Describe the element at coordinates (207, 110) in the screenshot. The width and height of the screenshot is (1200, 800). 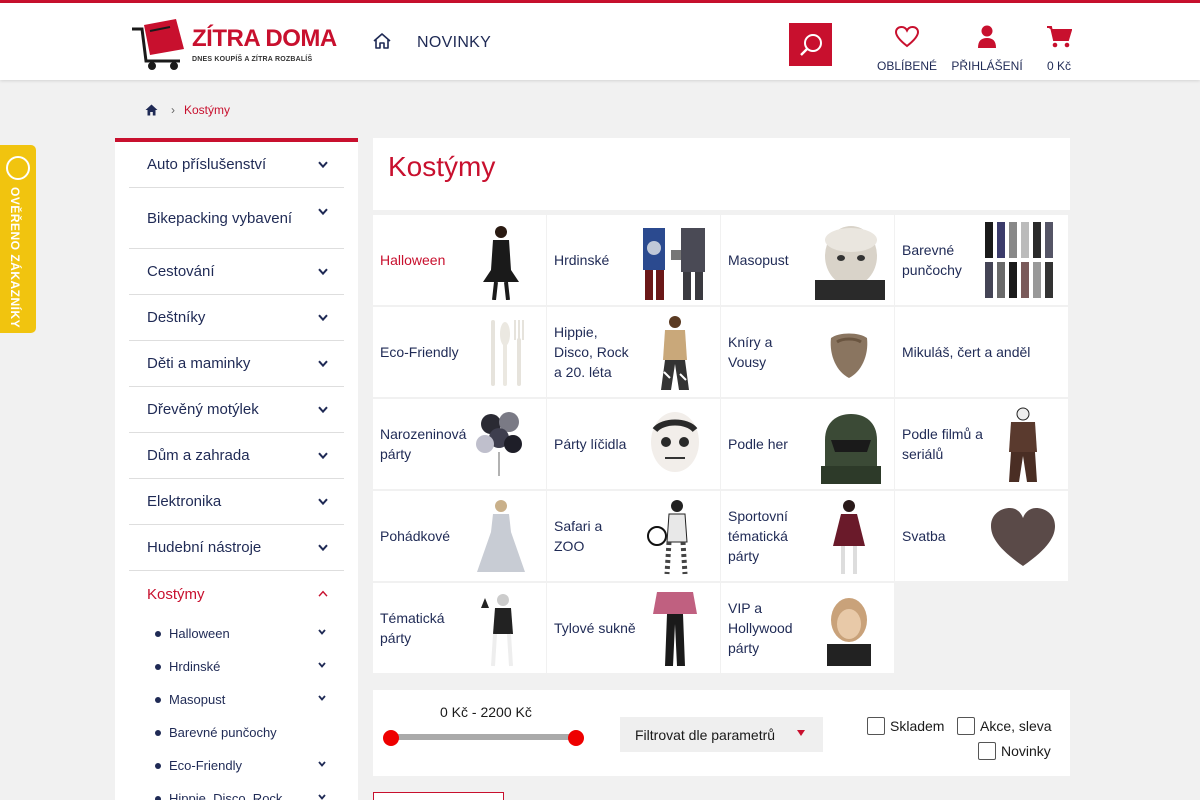
I see `breadcrumb-current: Kostýmy` at that location.